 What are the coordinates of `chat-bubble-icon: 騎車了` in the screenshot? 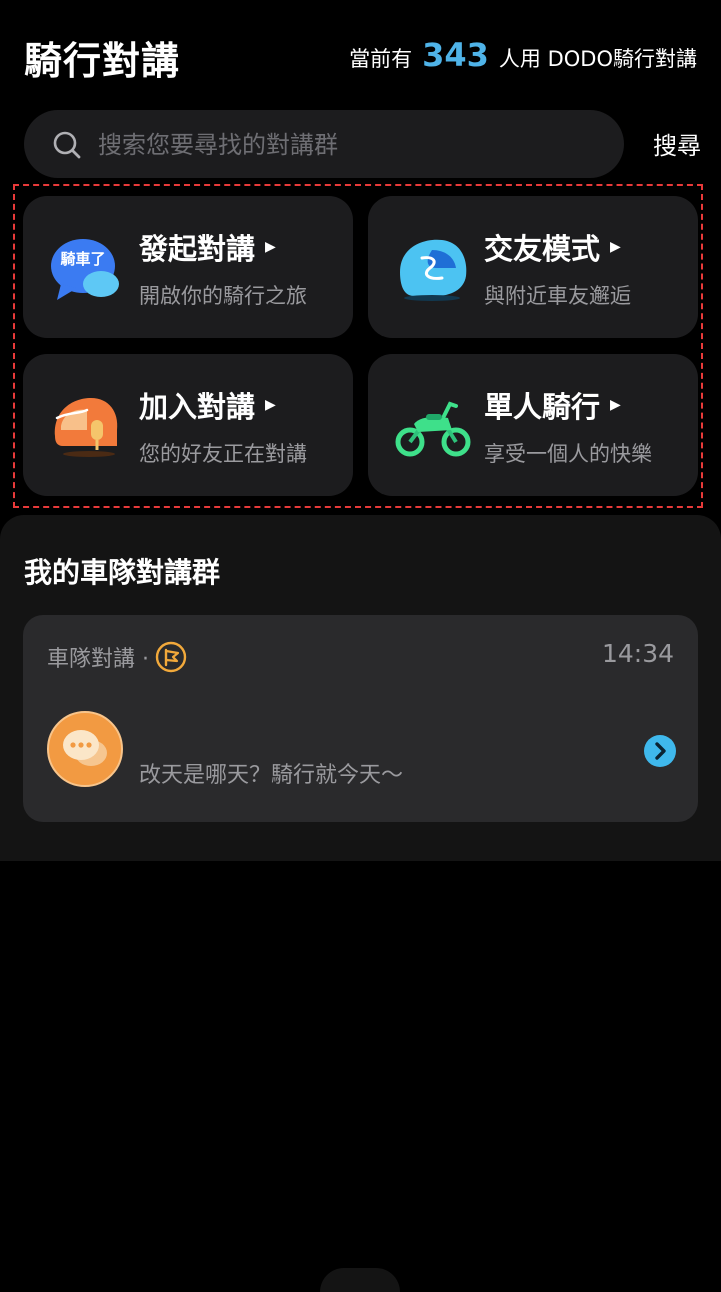 It's located at (85, 269).